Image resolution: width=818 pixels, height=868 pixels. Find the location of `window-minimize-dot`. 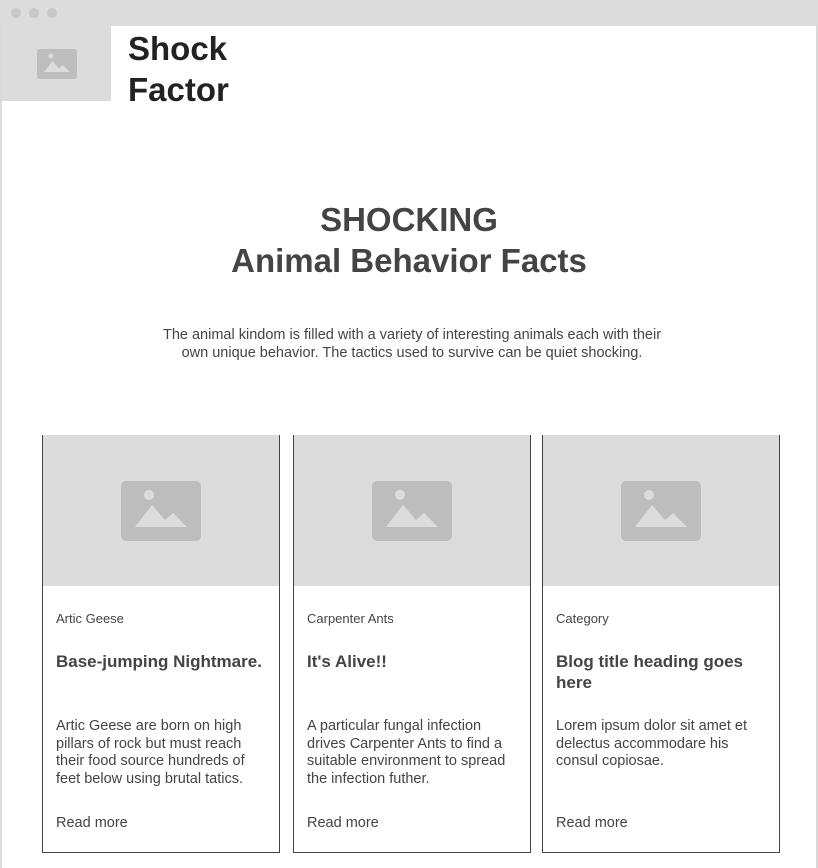

window-minimize-dot is located at coordinates (34, 13).